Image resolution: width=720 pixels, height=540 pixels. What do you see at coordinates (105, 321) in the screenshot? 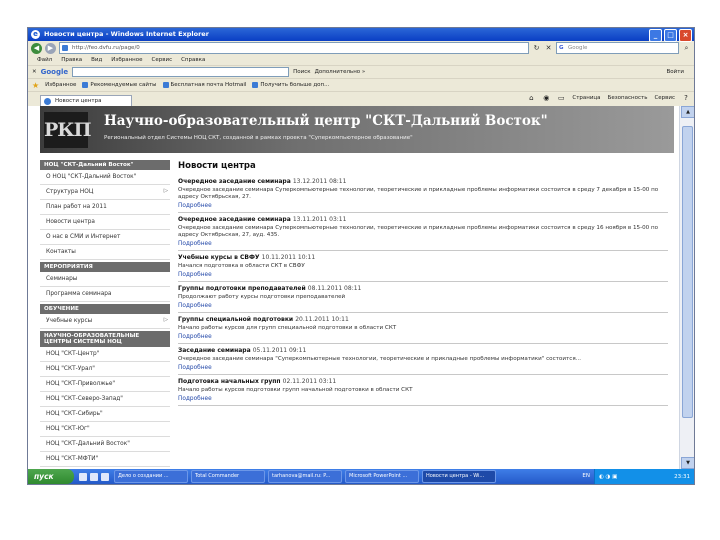
I see `sidebar-item: Учебные курсы ▷` at bounding box center [105, 321].